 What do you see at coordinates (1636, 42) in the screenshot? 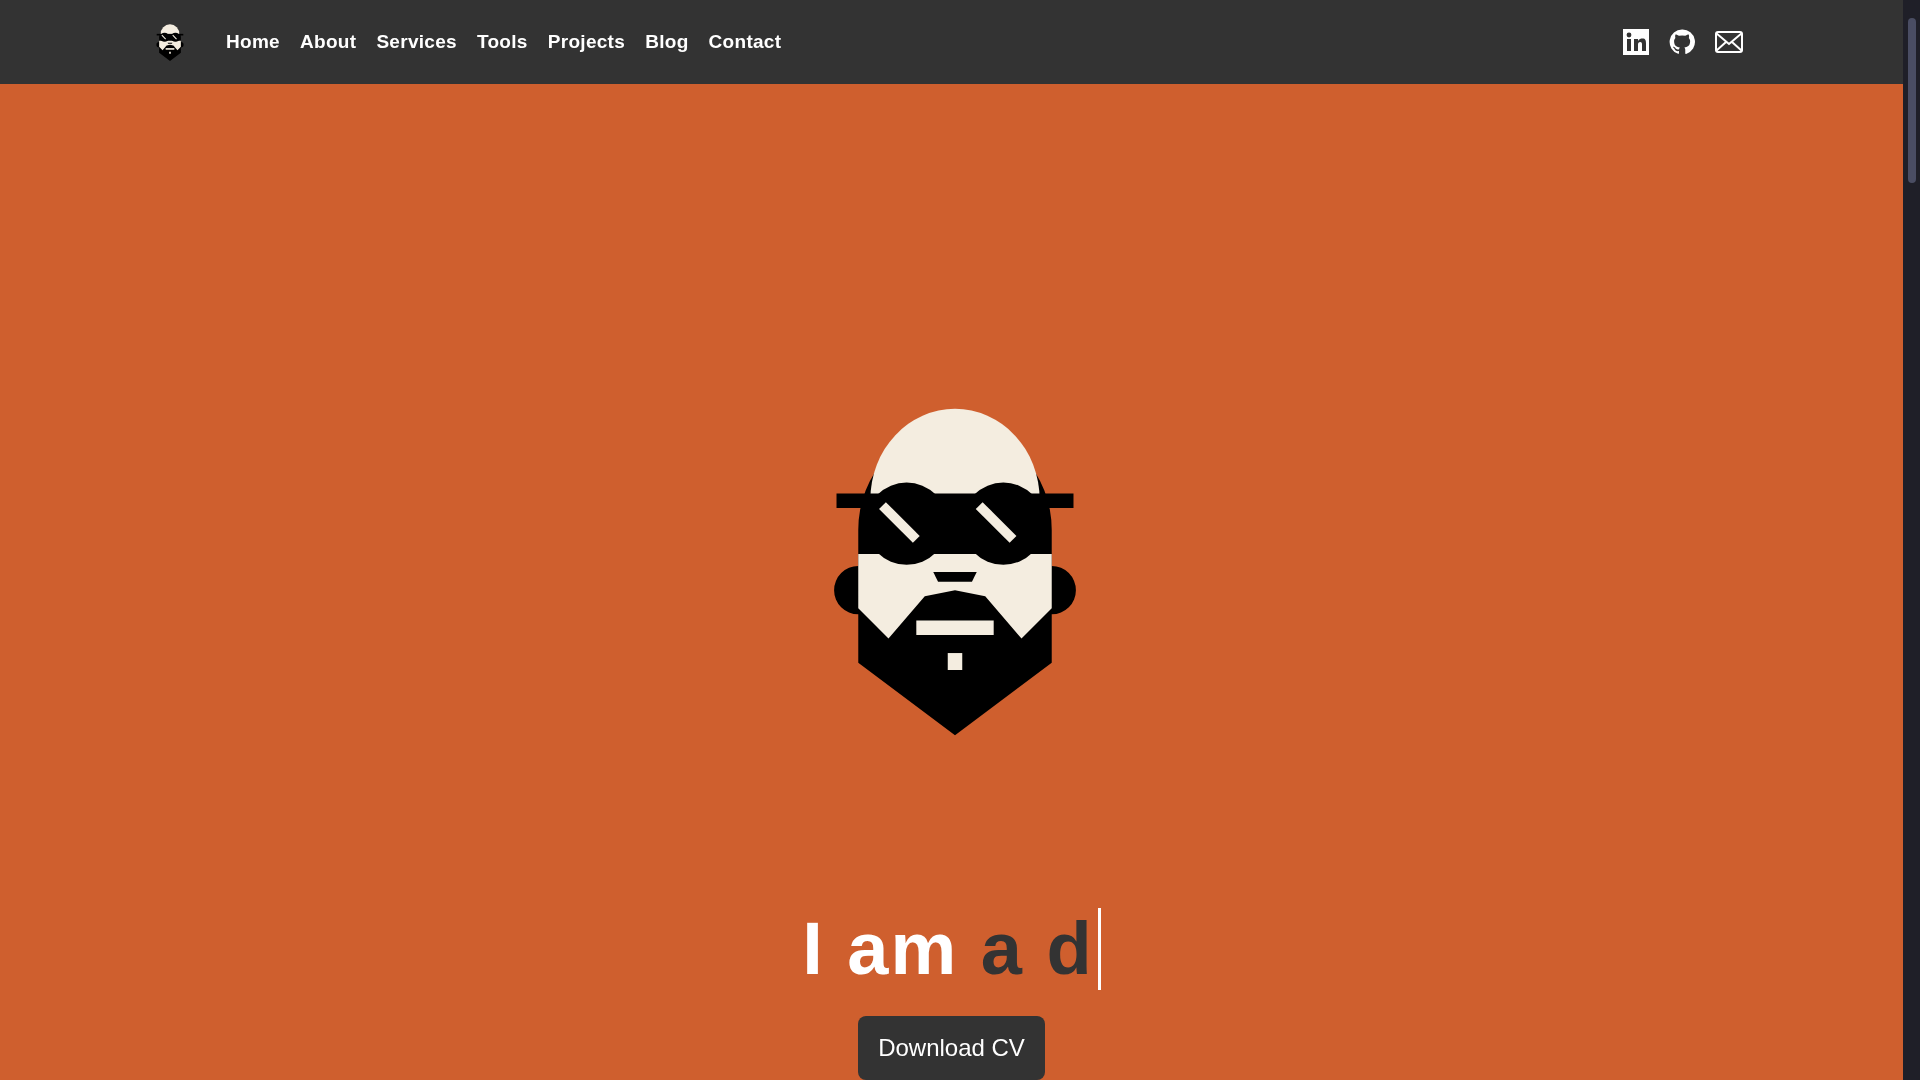
I see `linkedin-icon` at bounding box center [1636, 42].